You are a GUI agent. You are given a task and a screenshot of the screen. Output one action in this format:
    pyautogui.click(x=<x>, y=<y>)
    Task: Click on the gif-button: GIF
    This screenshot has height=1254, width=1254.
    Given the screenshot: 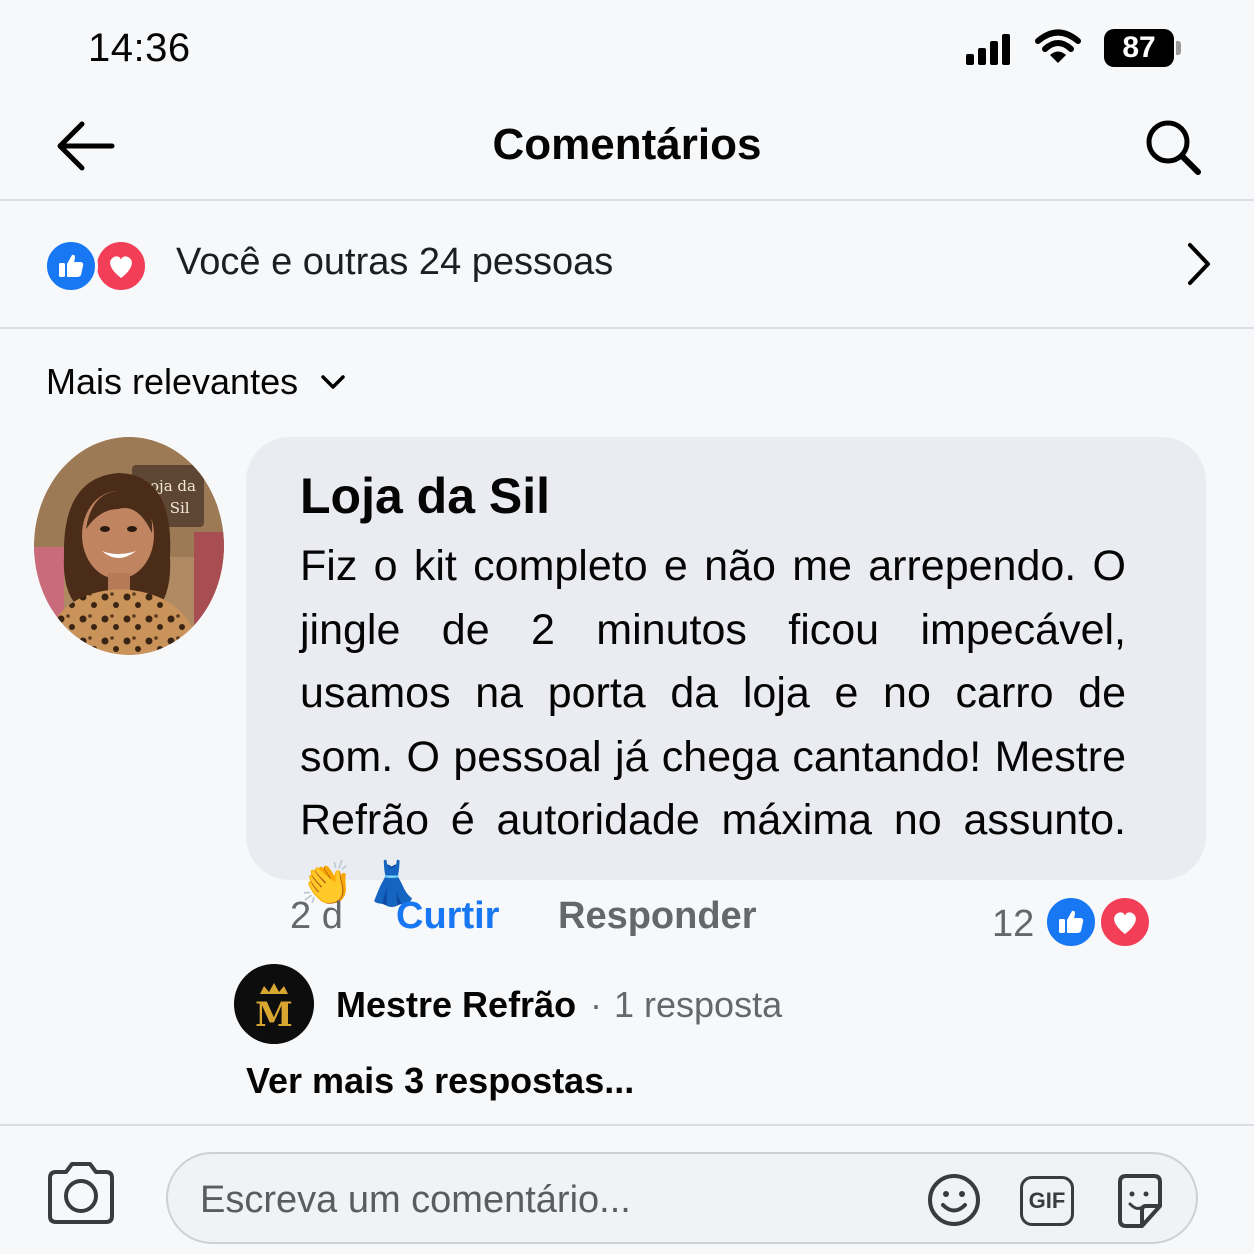 What is the action you would take?
    pyautogui.click(x=1047, y=1201)
    